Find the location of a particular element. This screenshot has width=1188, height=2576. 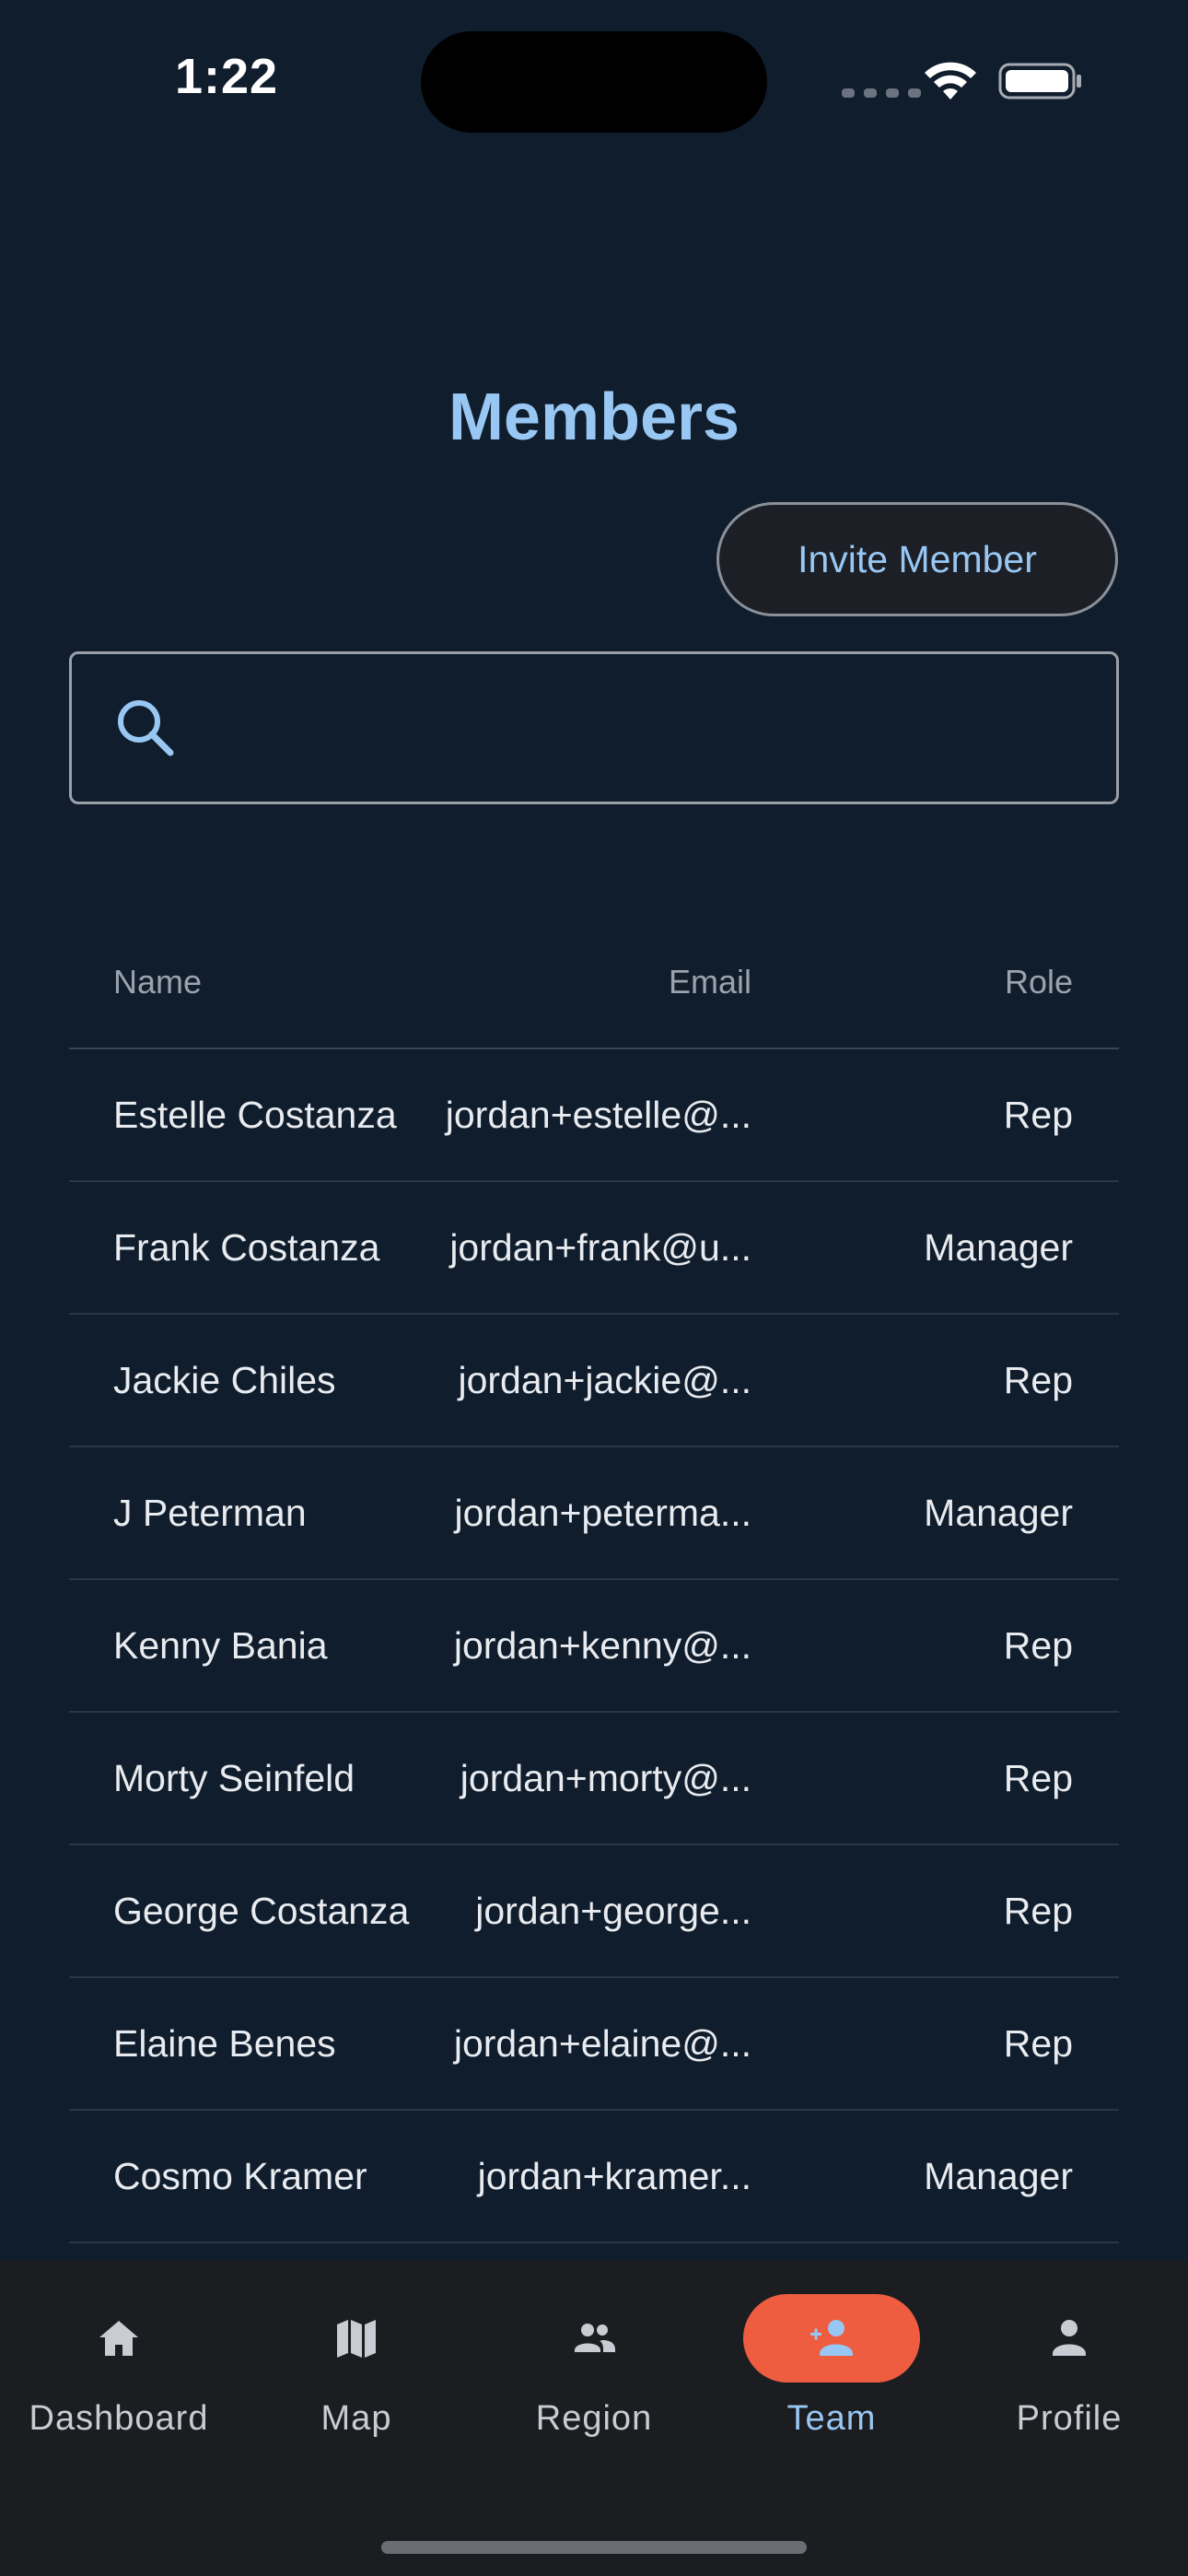

member-name: Kenny Bania is located at coordinates (220, 1645).